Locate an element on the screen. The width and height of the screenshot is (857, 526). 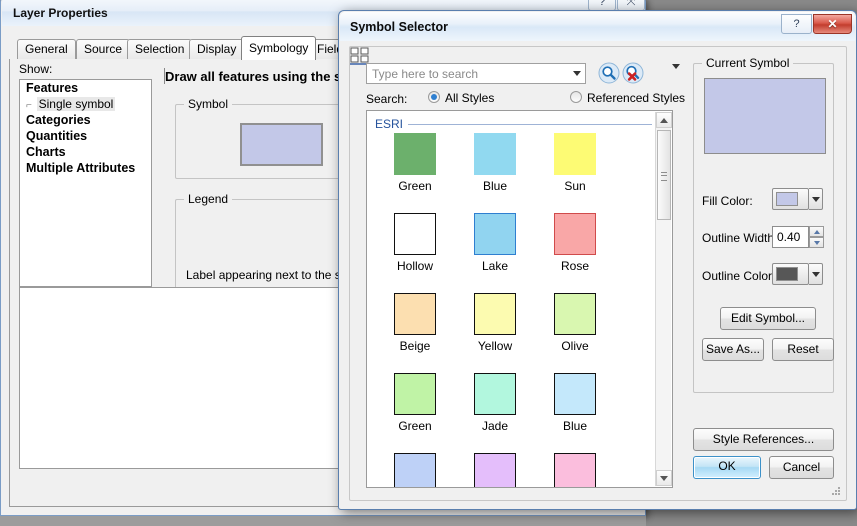
scrollbar-thumb is located at coordinates (664, 175).